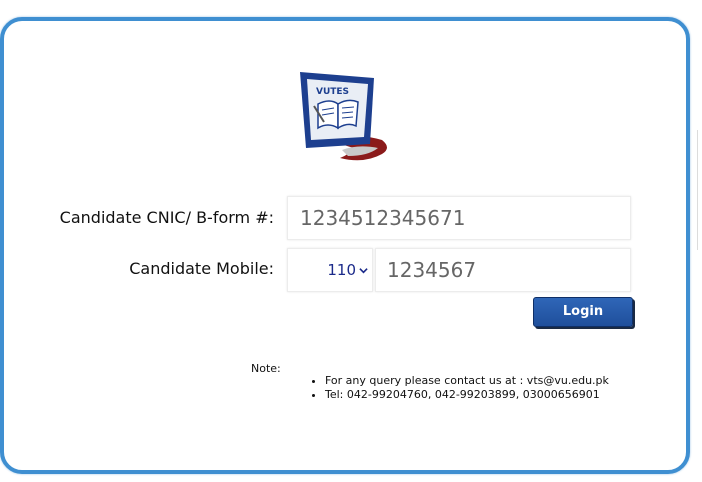 Image resolution: width=702 pixels, height=482 pixels. I want to click on vutes-logo: VUTES, so click(343, 116).